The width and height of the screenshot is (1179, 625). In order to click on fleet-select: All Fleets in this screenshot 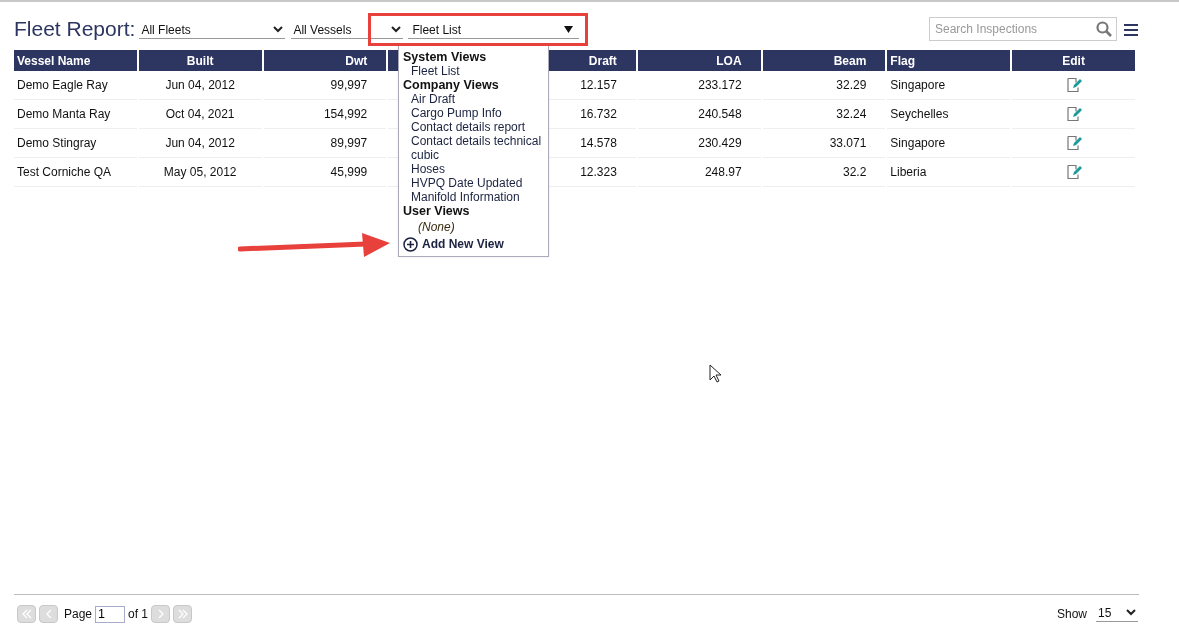, I will do `click(212, 30)`.